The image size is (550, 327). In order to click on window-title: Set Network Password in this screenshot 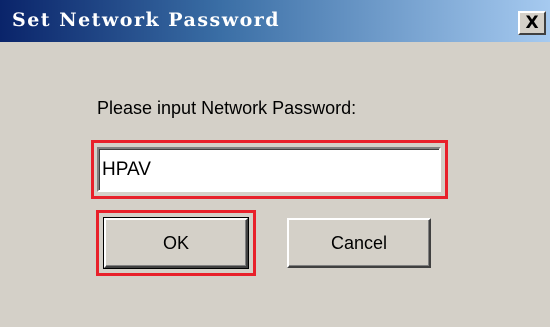, I will do `click(146, 20)`.